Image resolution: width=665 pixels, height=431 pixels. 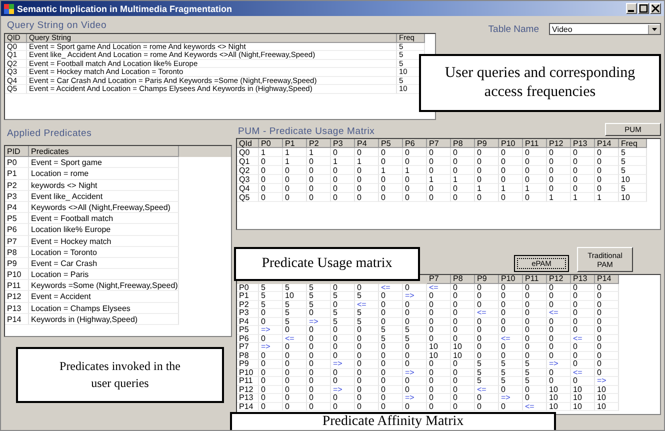 I want to click on column-header: PID, so click(x=17, y=152).